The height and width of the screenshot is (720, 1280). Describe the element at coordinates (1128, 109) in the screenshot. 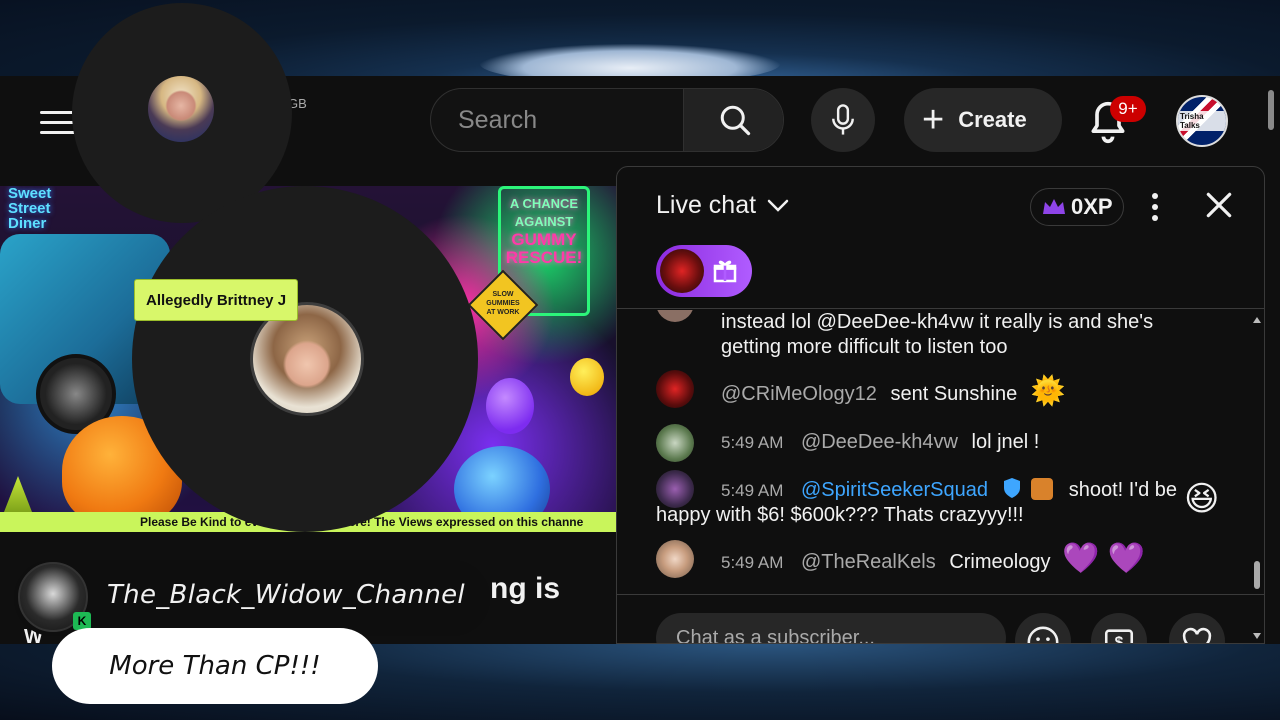

I see `notification-count-badge: 9+` at that location.